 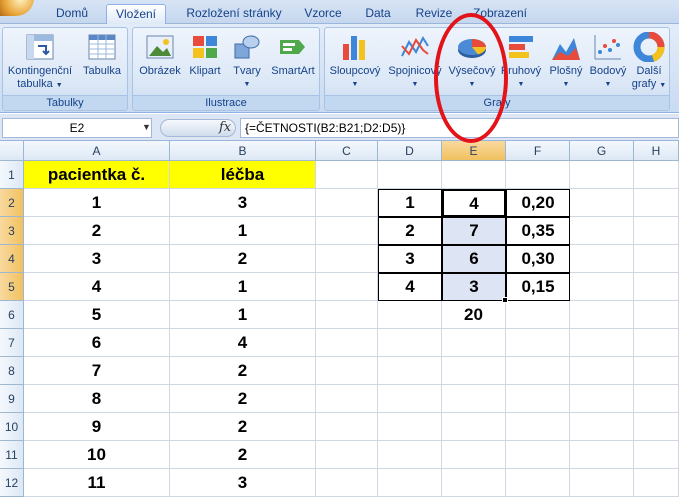 What do you see at coordinates (12, 315) in the screenshot?
I see `row-header-6: 6` at bounding box center [12, 315].